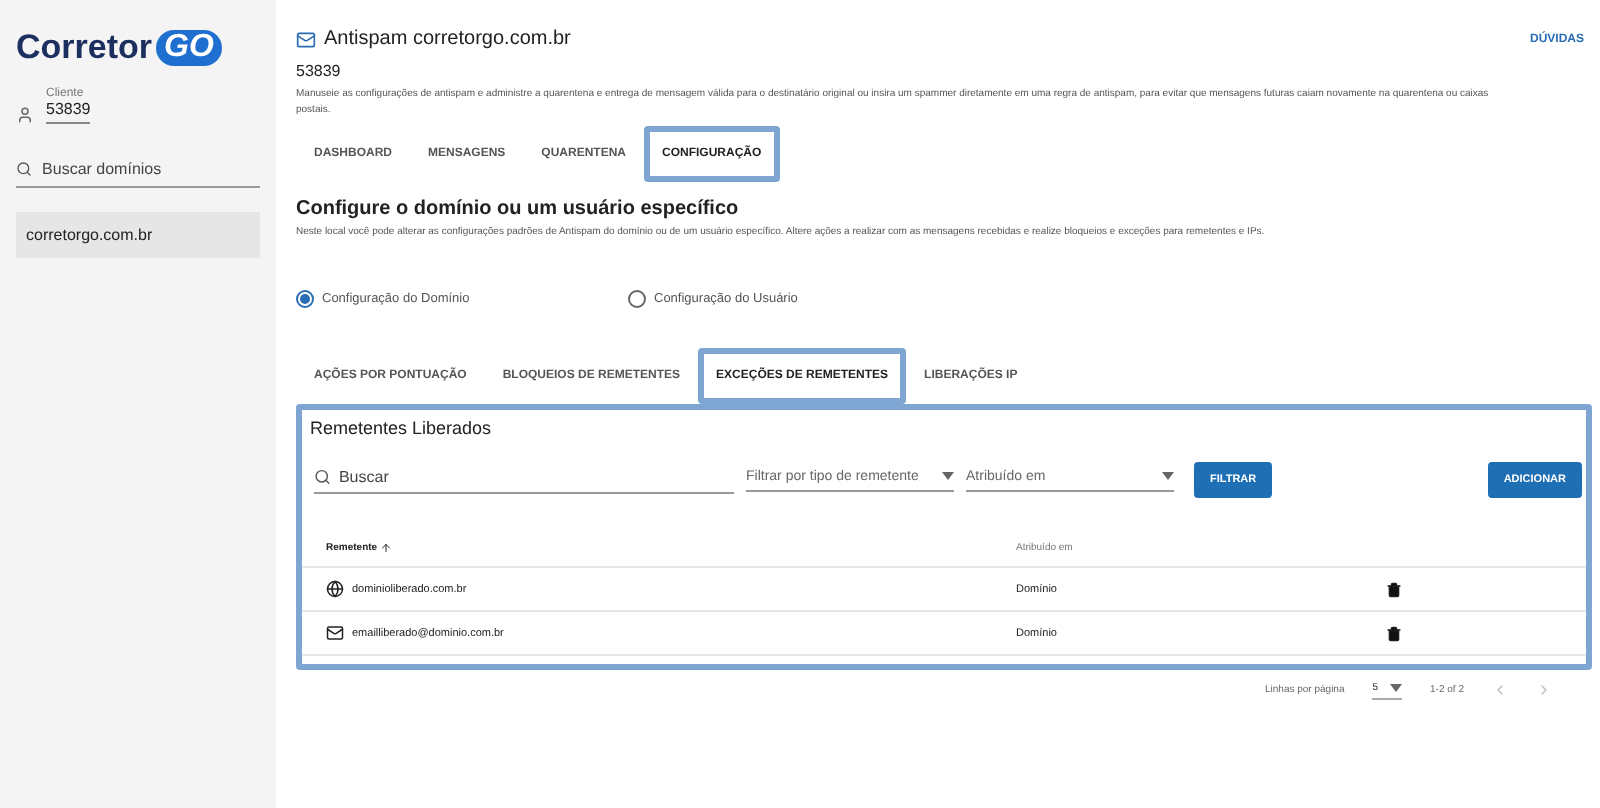 This screenshot has width=1600, height=808. I want to click on domain-item: corretorgo.com.br, so click(138, 235).